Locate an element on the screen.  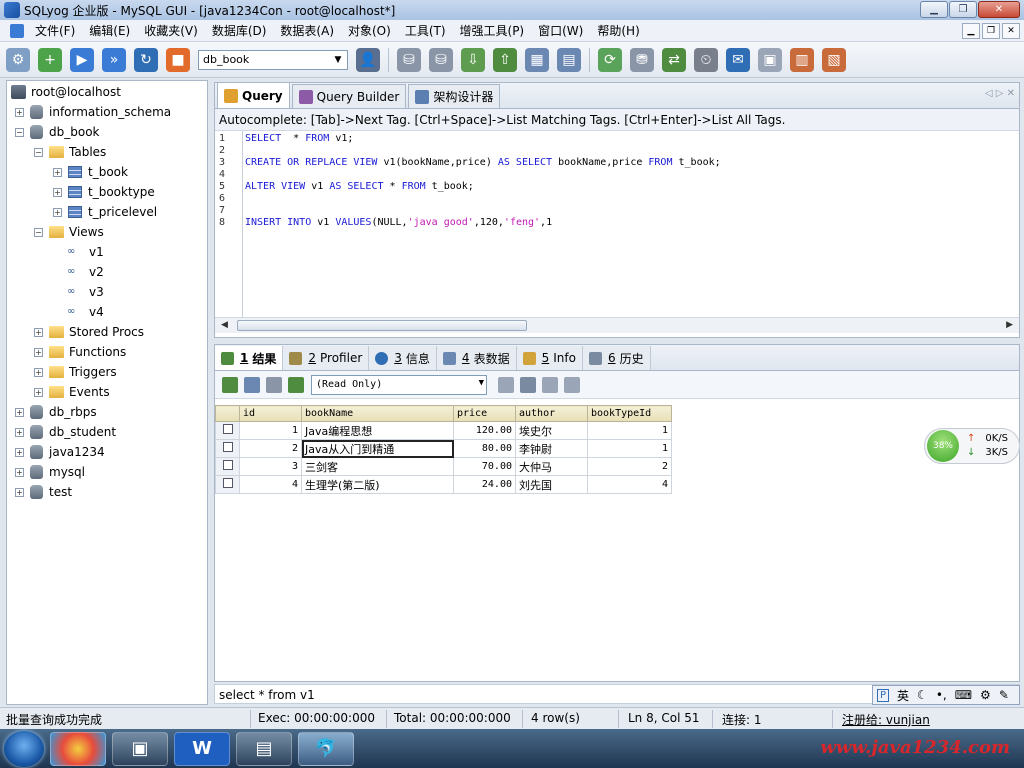
cell-id: 3 is located at coordinates (270, 466).